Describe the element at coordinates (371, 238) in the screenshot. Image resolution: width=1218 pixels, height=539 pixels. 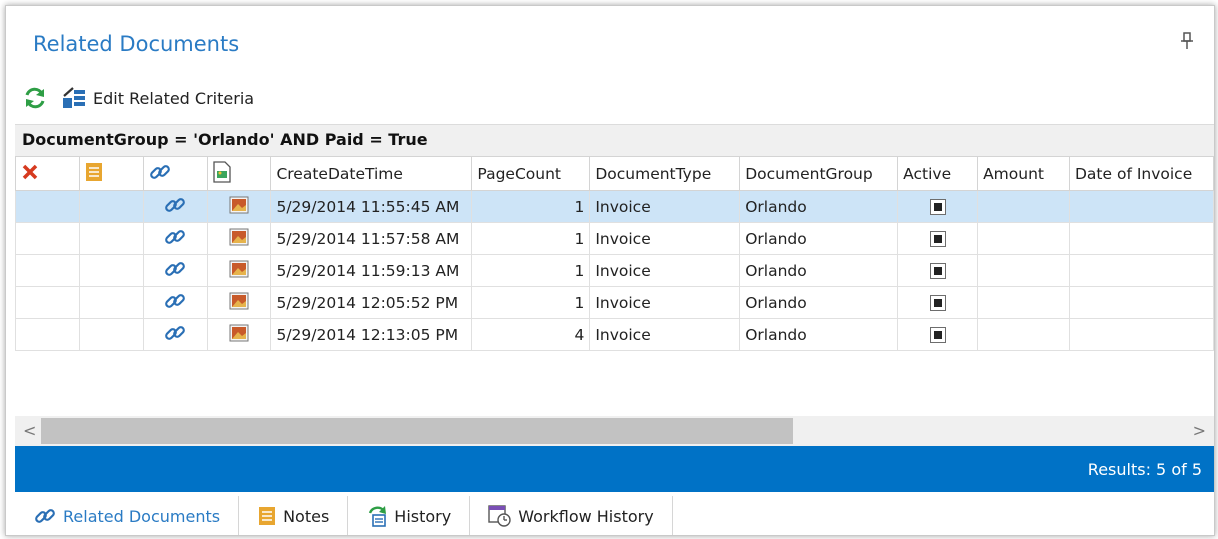
I see `create-date-time-cell: 5/29/2014 11:57:58 AM` at that location.